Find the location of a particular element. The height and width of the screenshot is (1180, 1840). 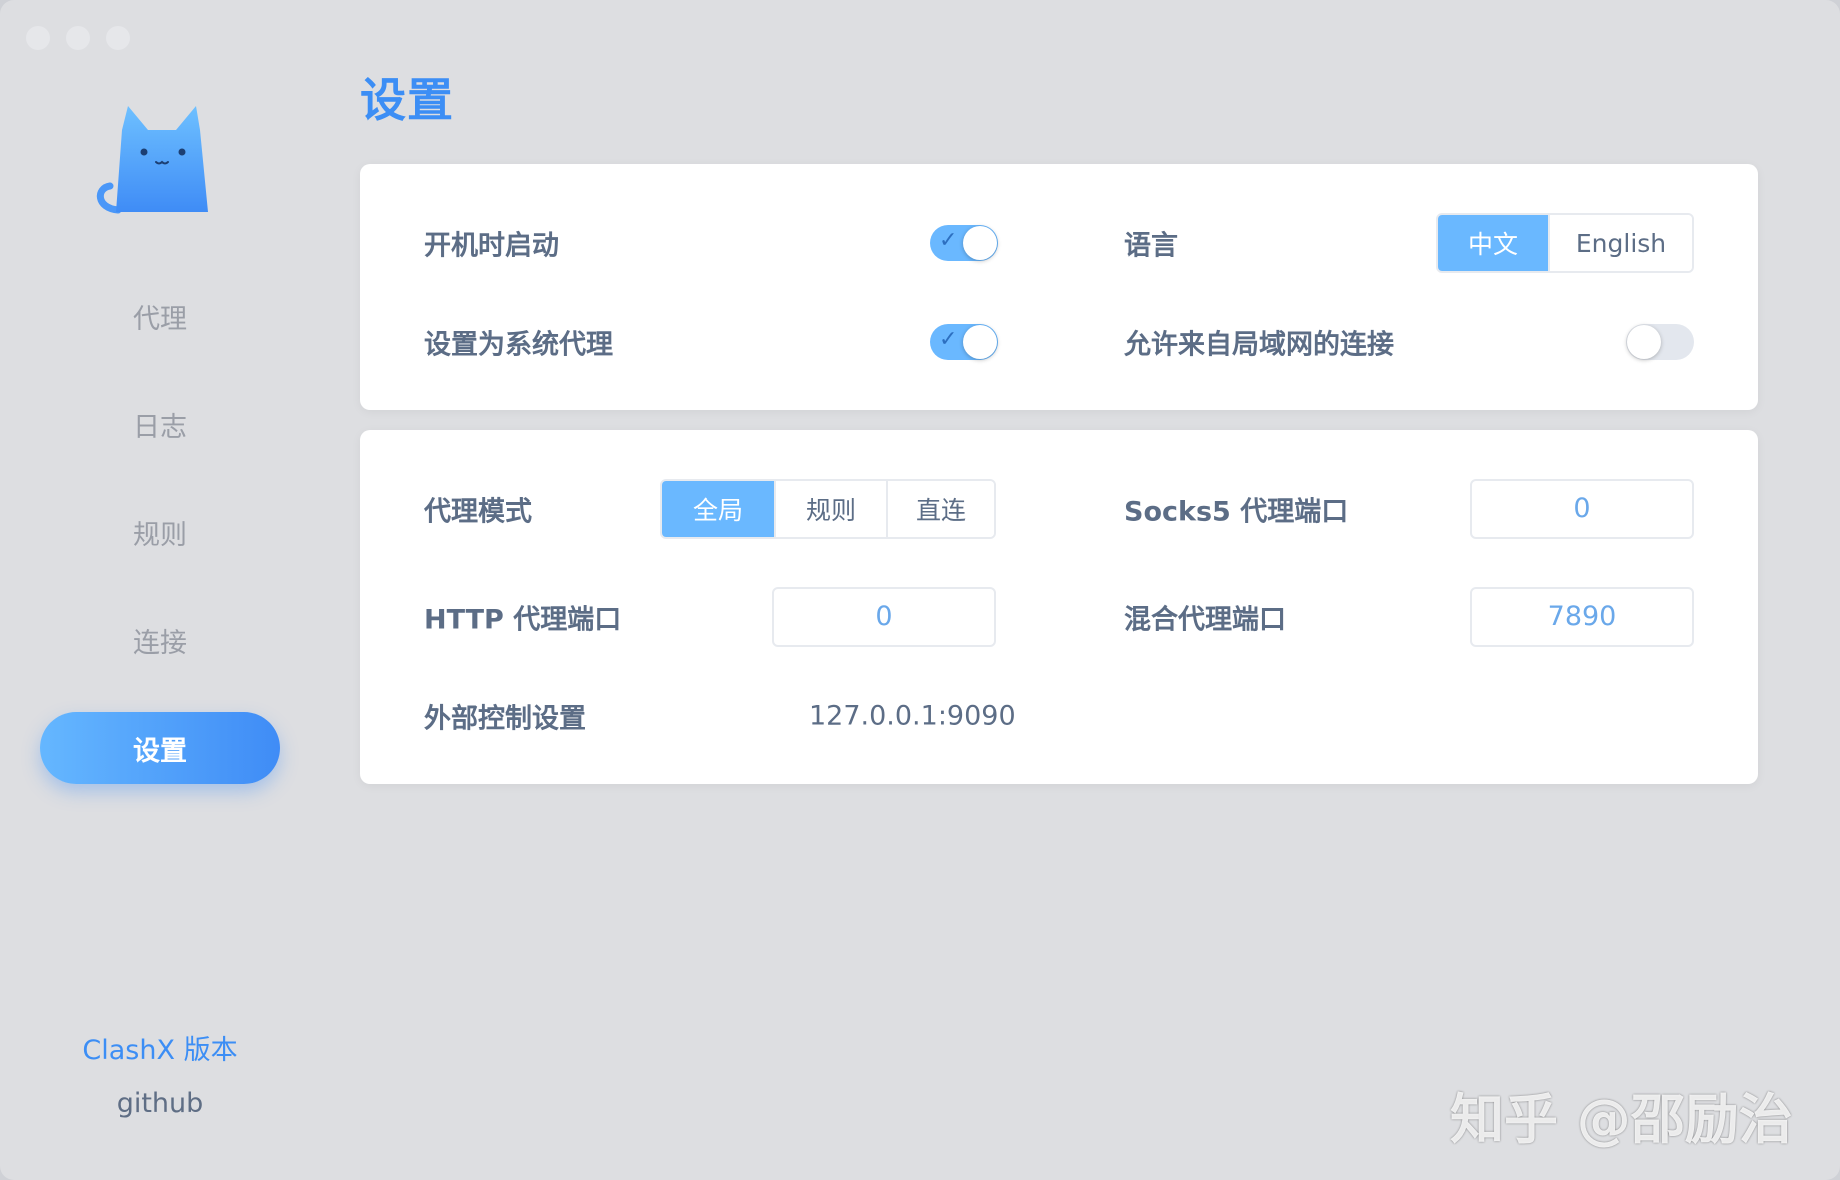

sidebar-item-logs: 日志 is located at coordinates (160, 424).